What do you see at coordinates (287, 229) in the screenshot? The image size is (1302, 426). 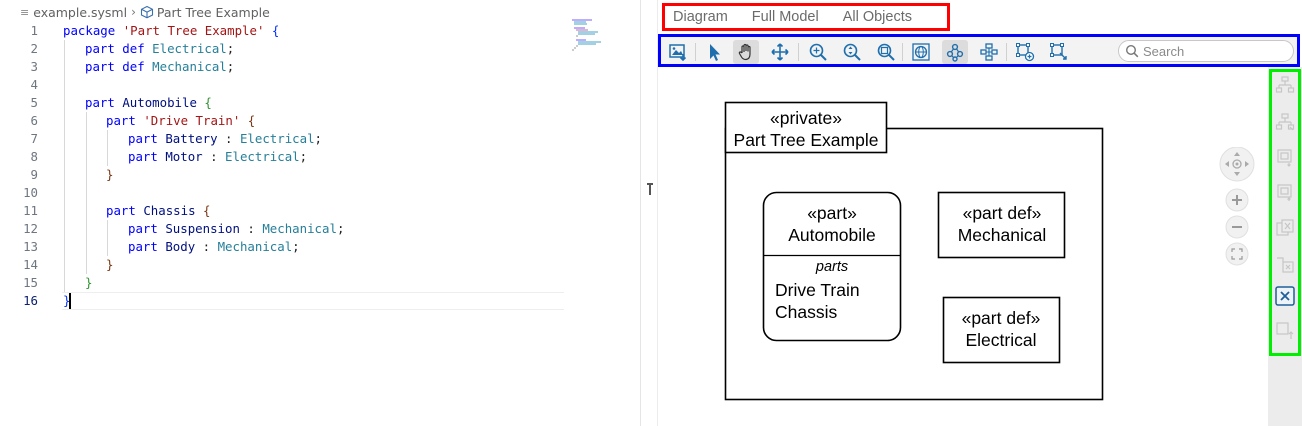 I see `code-line: 12 part Suspension : Mechanical;` at bounding box center [287, 229].